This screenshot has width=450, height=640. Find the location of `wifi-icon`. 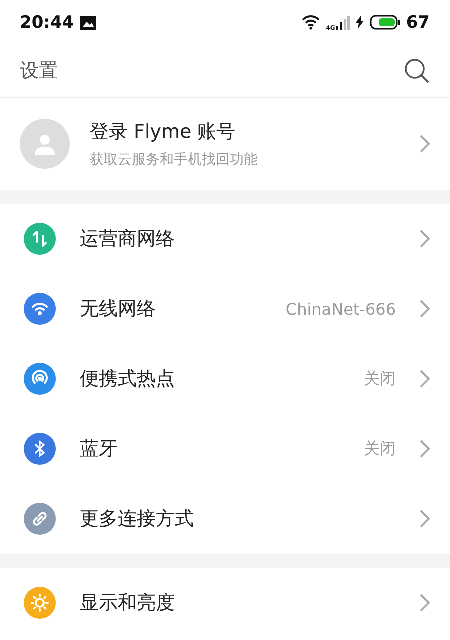

wifi-icon is located at coordinates (311, 22).